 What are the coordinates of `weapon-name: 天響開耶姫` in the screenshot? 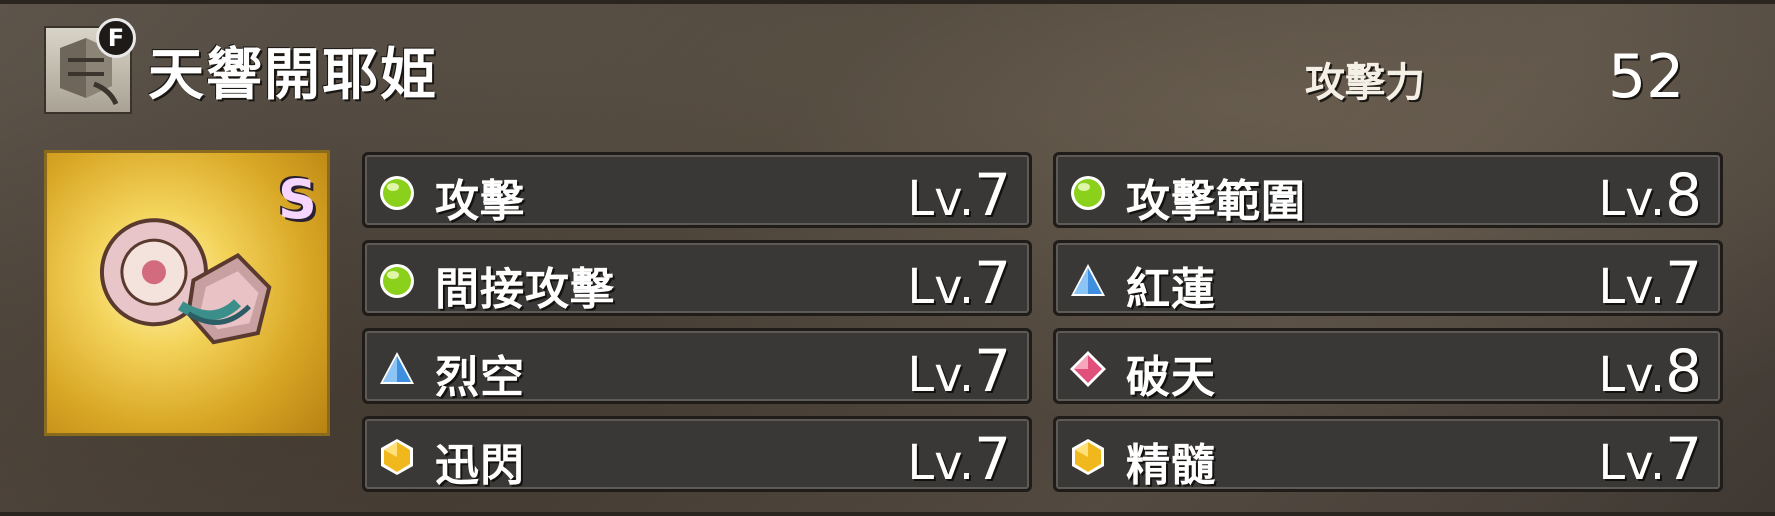 It's located at (293, 75).